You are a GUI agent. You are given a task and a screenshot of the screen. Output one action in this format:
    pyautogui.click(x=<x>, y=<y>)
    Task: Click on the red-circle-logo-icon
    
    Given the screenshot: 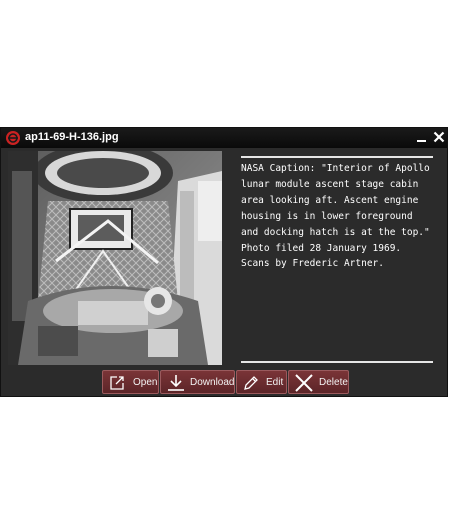 What is the action you would take?
    pyautogui.click(x=13, y=138)
    